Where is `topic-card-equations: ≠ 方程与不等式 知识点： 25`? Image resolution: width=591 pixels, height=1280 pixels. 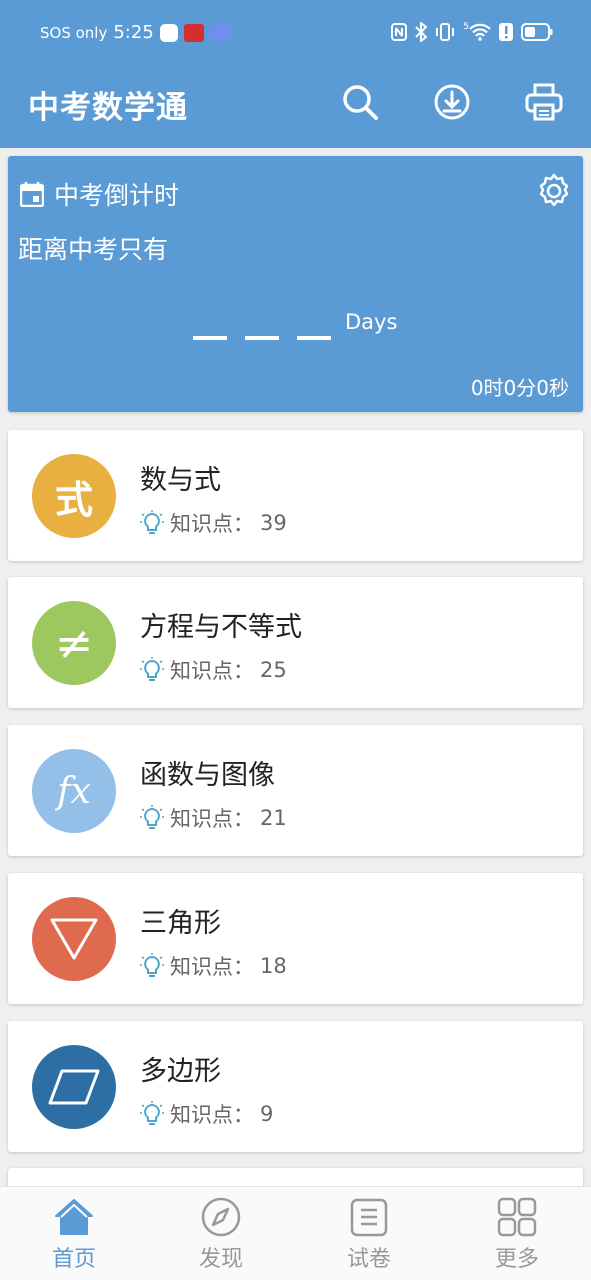
topic-card-equations: ≠ 方程与不等式 知识点： 25 is located at coordinates (295, 642).